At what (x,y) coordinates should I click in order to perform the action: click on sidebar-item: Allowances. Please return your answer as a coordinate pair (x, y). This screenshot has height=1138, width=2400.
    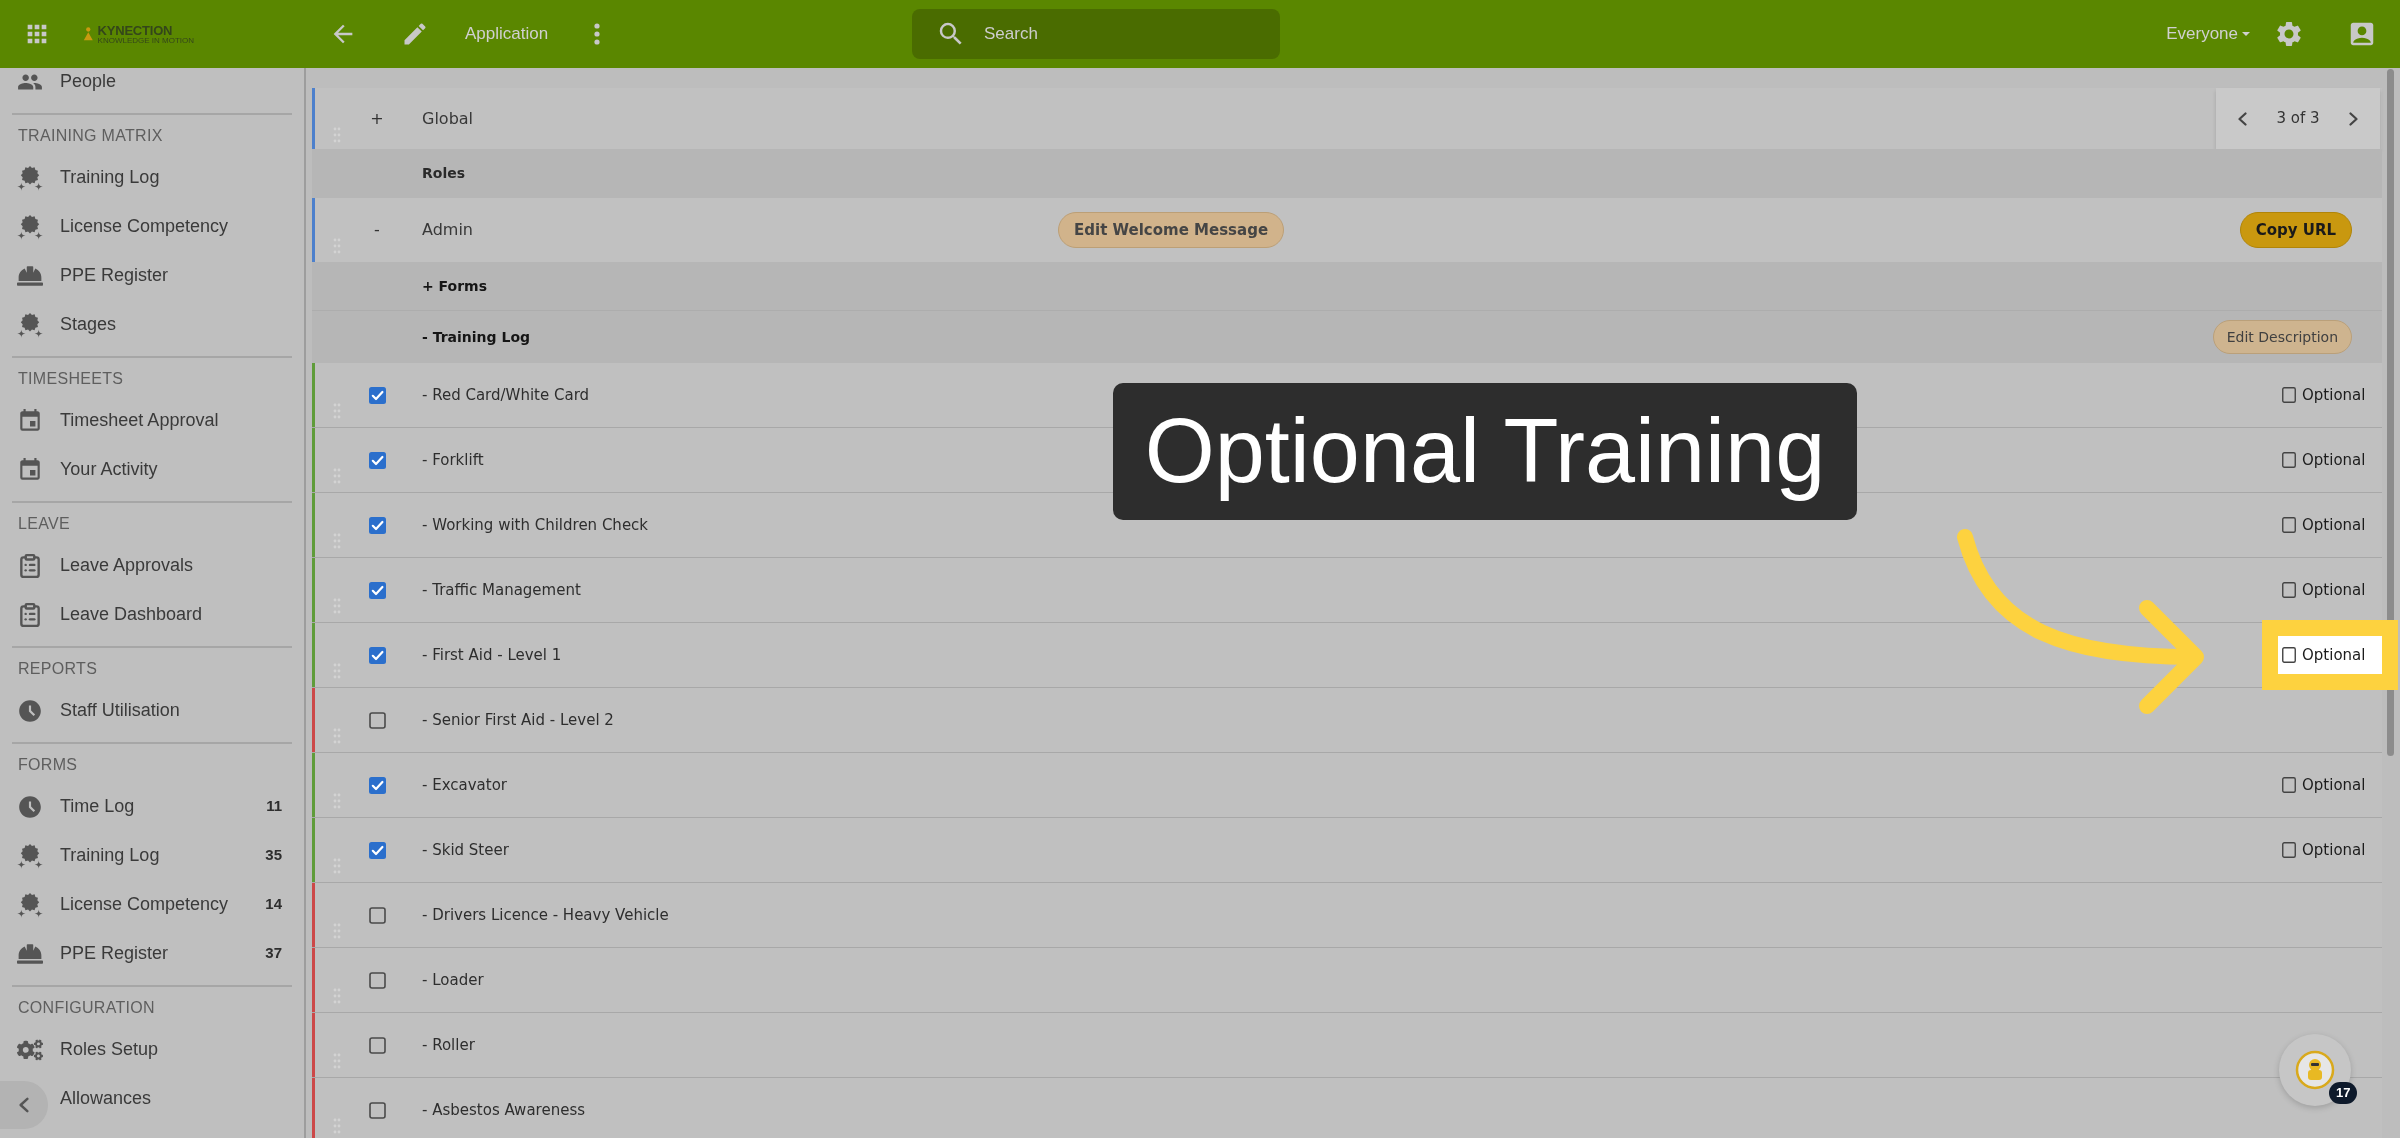
    Looking at the image, I should click on (177, 1098).